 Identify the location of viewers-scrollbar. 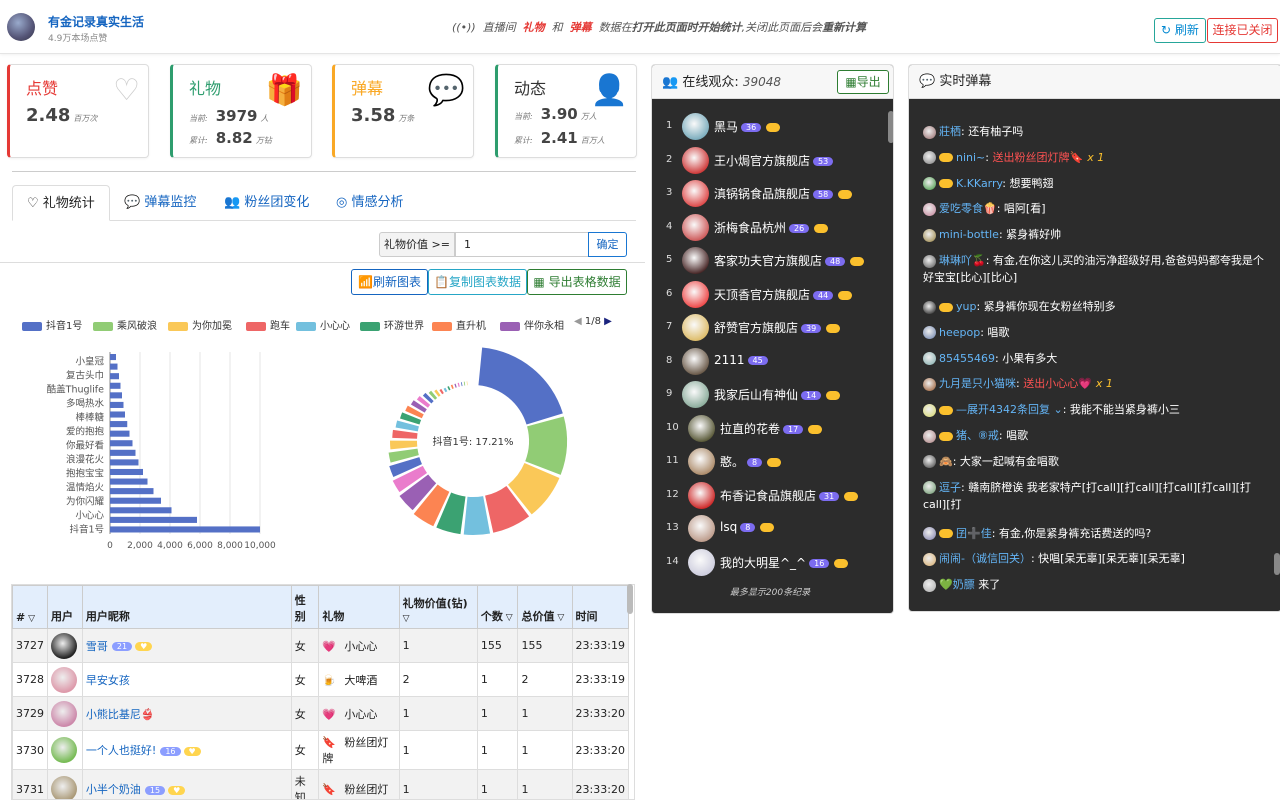
(890, 127).